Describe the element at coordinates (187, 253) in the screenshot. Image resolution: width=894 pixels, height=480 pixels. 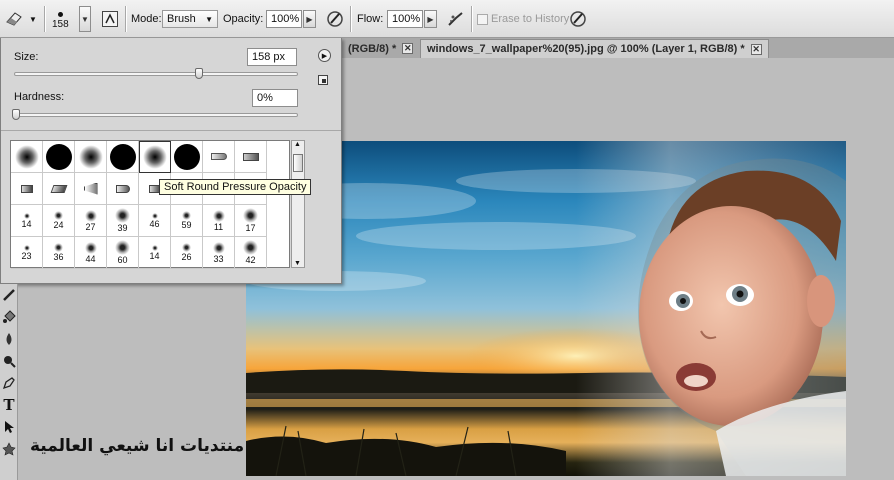
I see `preset-sampled-brush: 26` at that location.